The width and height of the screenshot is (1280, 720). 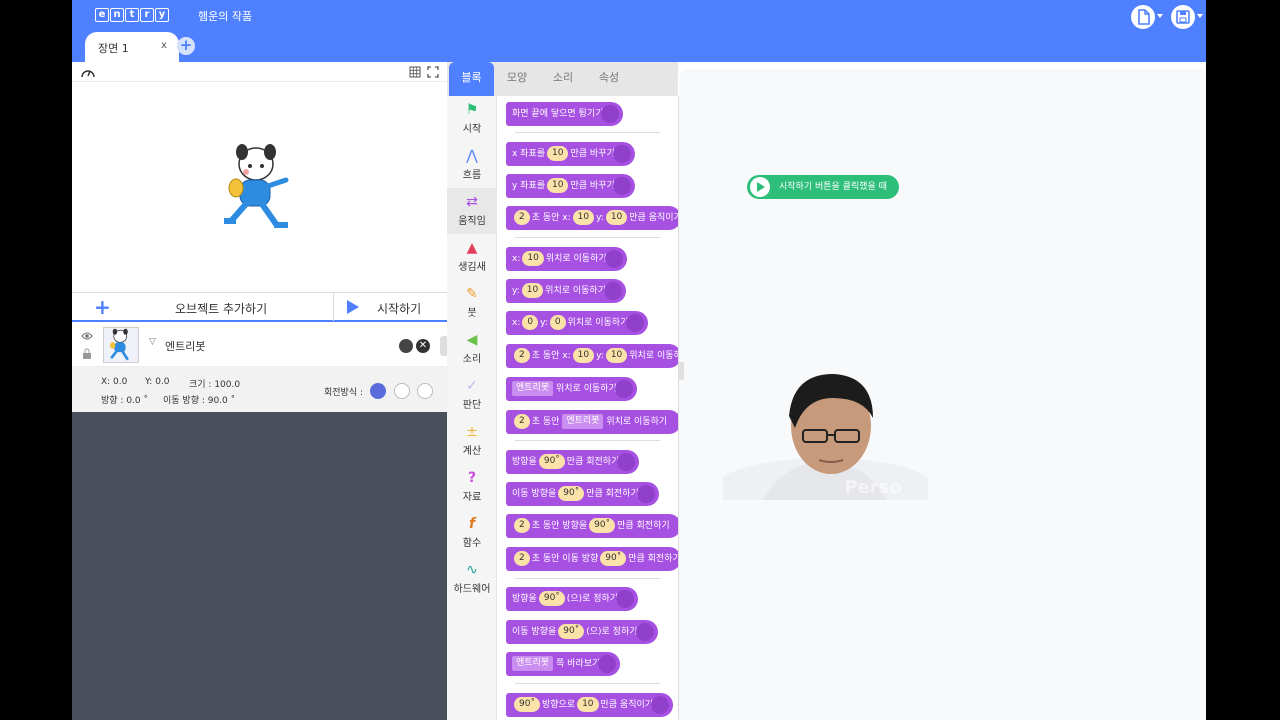 I want to click on block-rotate-secs: 2초 동안 방향을 90˚ 만큼 회전하기, so click(x=592, y=526).